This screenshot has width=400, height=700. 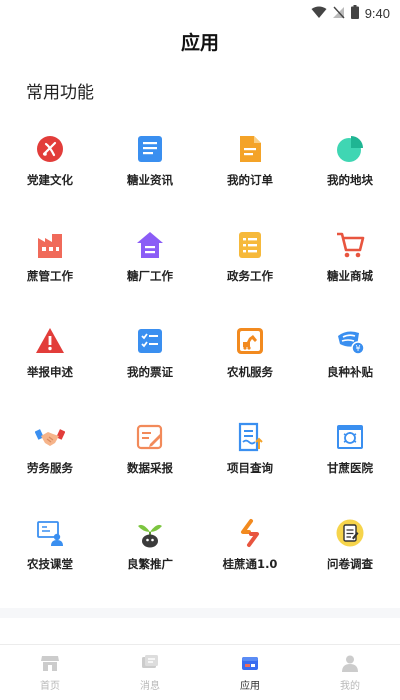 What do you see at coordinates (60, 93) in the screenshot?
I see `section-title: 常用功能` at bounding box center [60, 93].